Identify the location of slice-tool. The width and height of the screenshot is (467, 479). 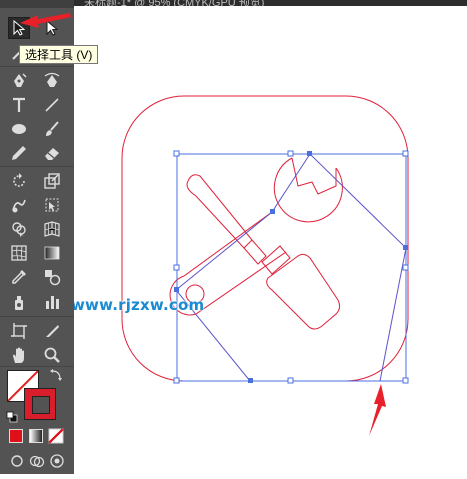
(52, 331).